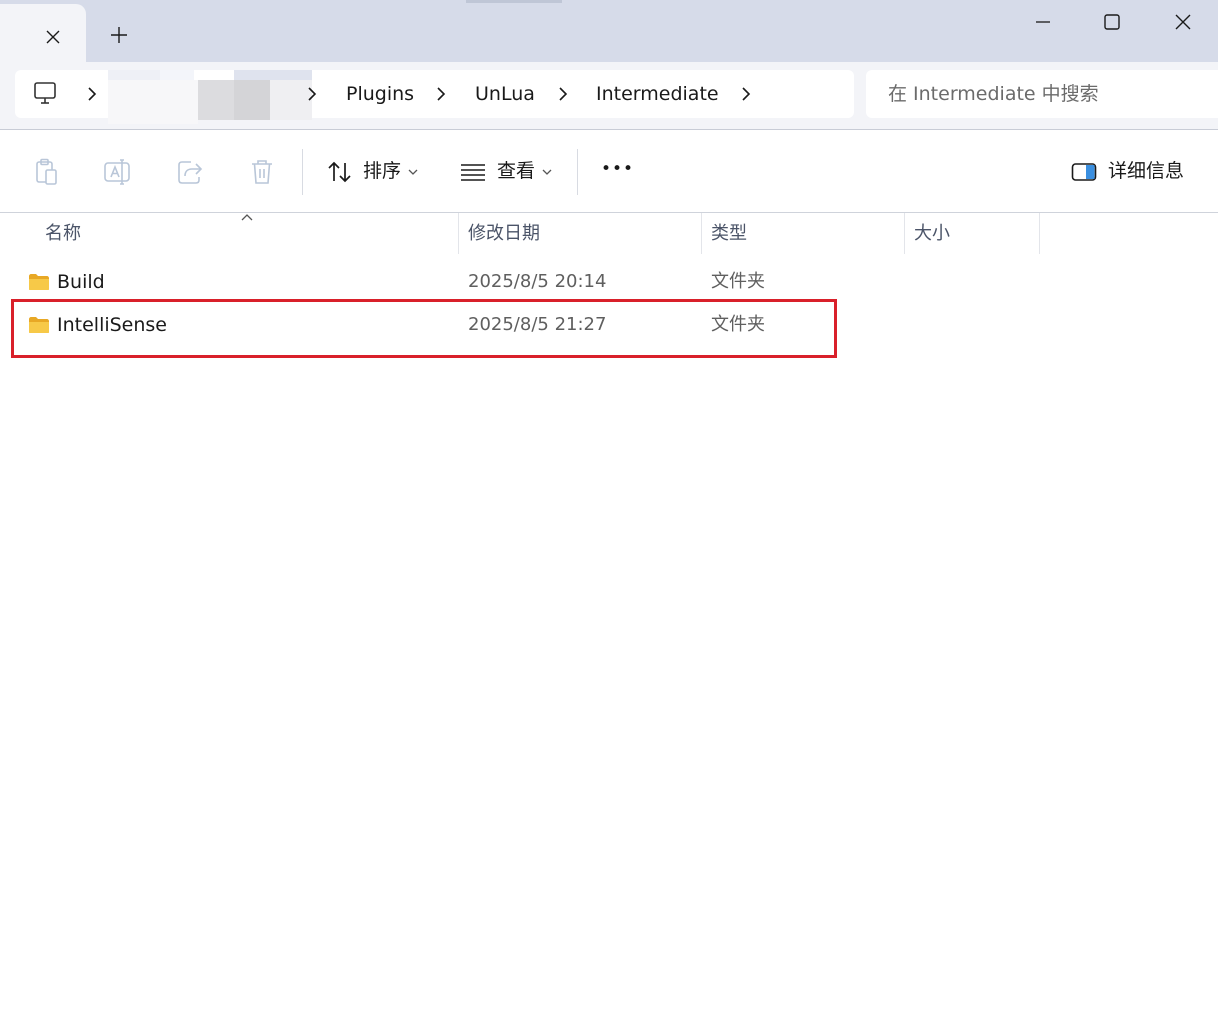 This screenshot has height=1013, width=1218. I want to click on maximize-icon, so click(1112, 22).